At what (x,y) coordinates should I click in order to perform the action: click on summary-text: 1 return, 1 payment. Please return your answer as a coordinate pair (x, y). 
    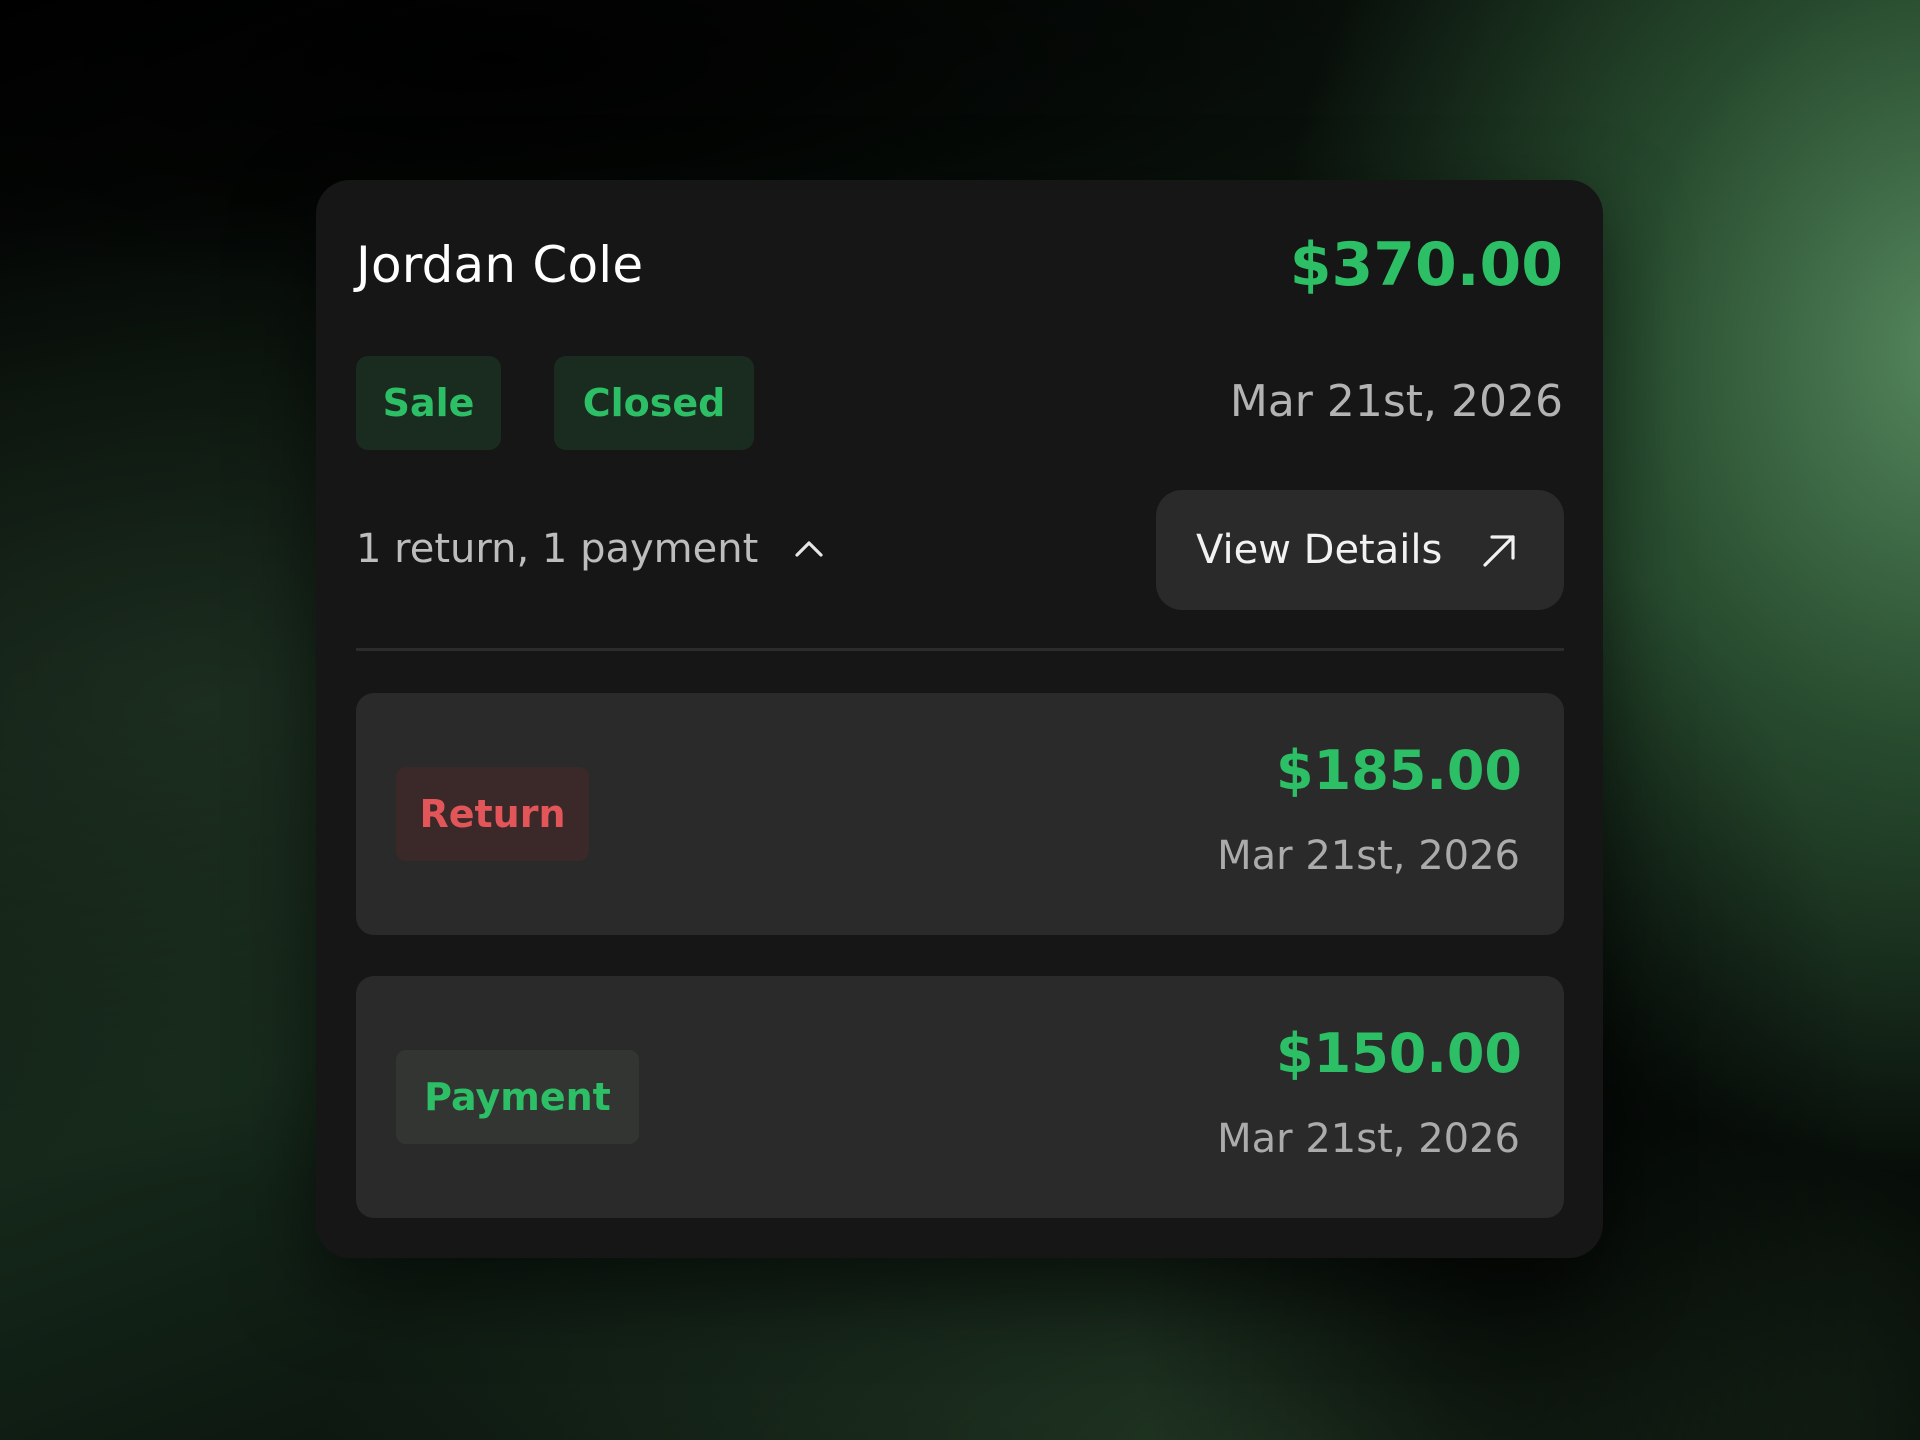
    Looking at the image, I should click on (557, 549).